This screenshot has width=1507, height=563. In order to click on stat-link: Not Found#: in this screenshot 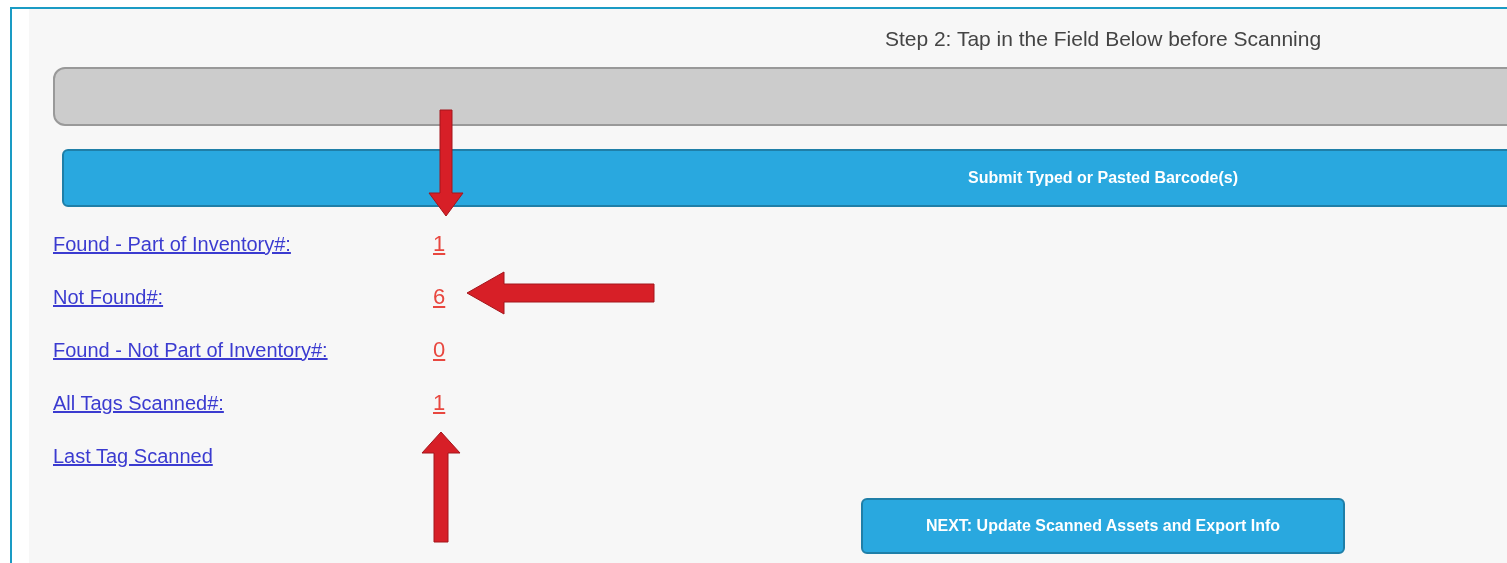, I will do `click(243, 296)`.